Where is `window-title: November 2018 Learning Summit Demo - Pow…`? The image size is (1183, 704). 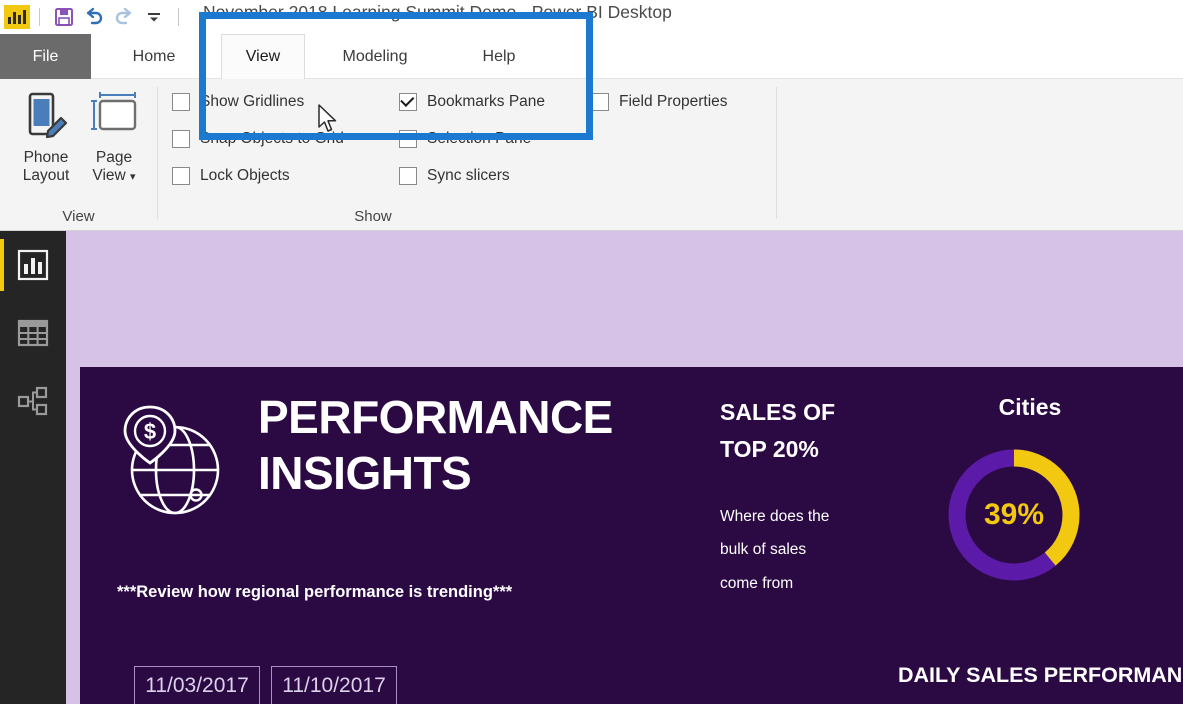
window-title: November 2018 Learning Summit Demo - Pow… is located at coordinates (437, 12).